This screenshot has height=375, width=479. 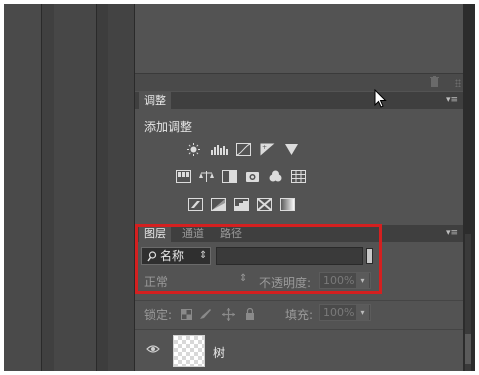 What do you see at coordinates (206, 176) in the screenshot?
I see `color-balance-icon` at bounding box center [206, 176].